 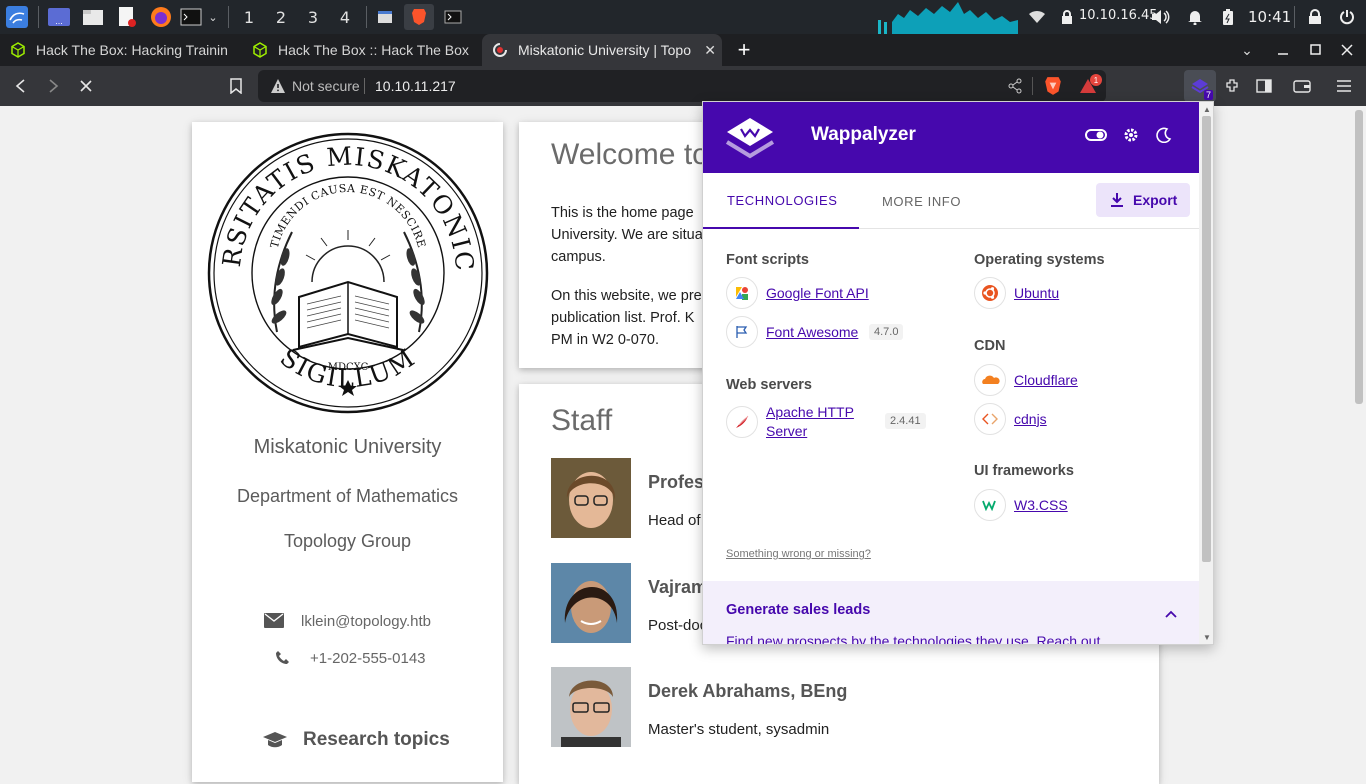 What do you see at coordinates (1026, 380) in the screenshot?
I see `tech-cloudflare: Cloudflare` at bounding box center [1026, 380].